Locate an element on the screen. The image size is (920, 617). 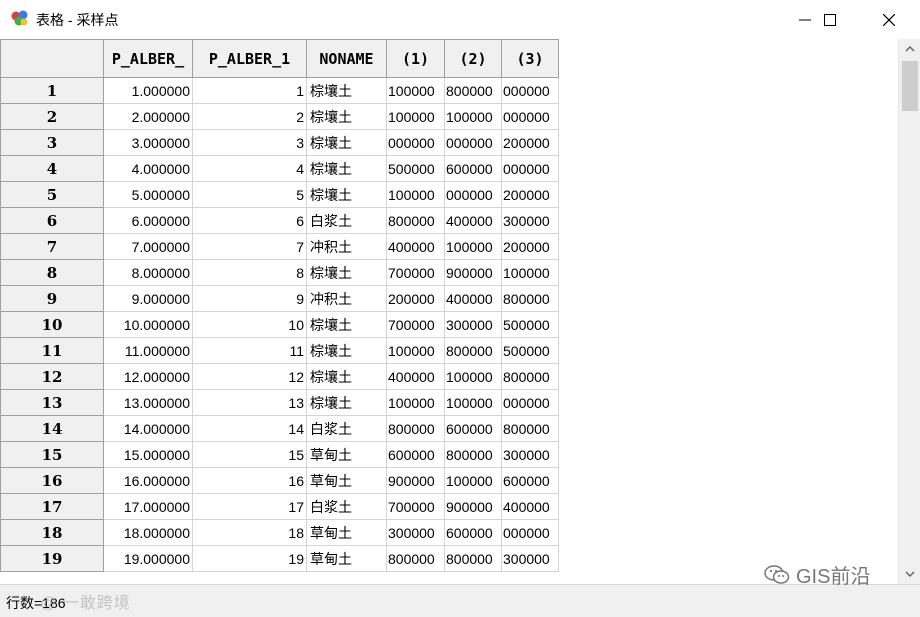
table-row: 10 10.000000 10 棕壤土 700000 300000 500000 is located at coordinates (279, 324).